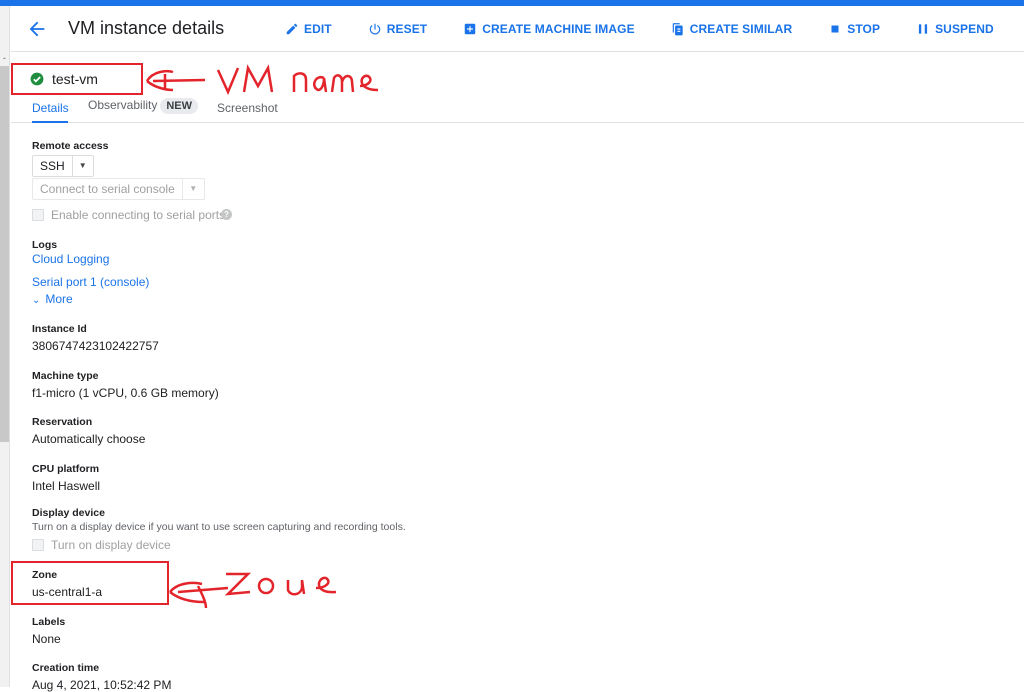 The width and height of the screenshot is (1024, 692). I want to click on edit-button: EDIT, so click(308, 29).